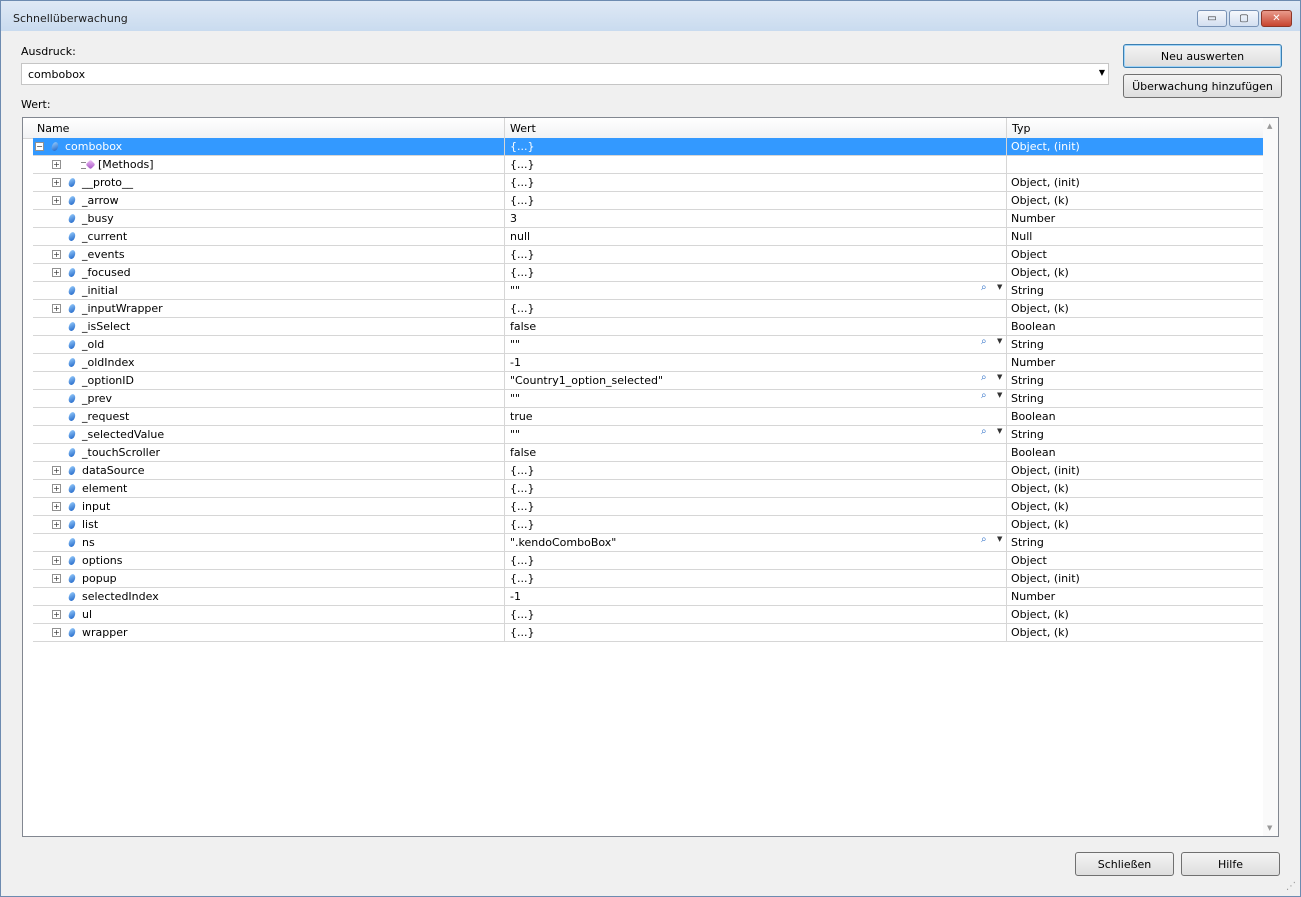 The width and height of the screenshot is (1301, 897). I want to click on column-header-name: Name, so click(53, 128).